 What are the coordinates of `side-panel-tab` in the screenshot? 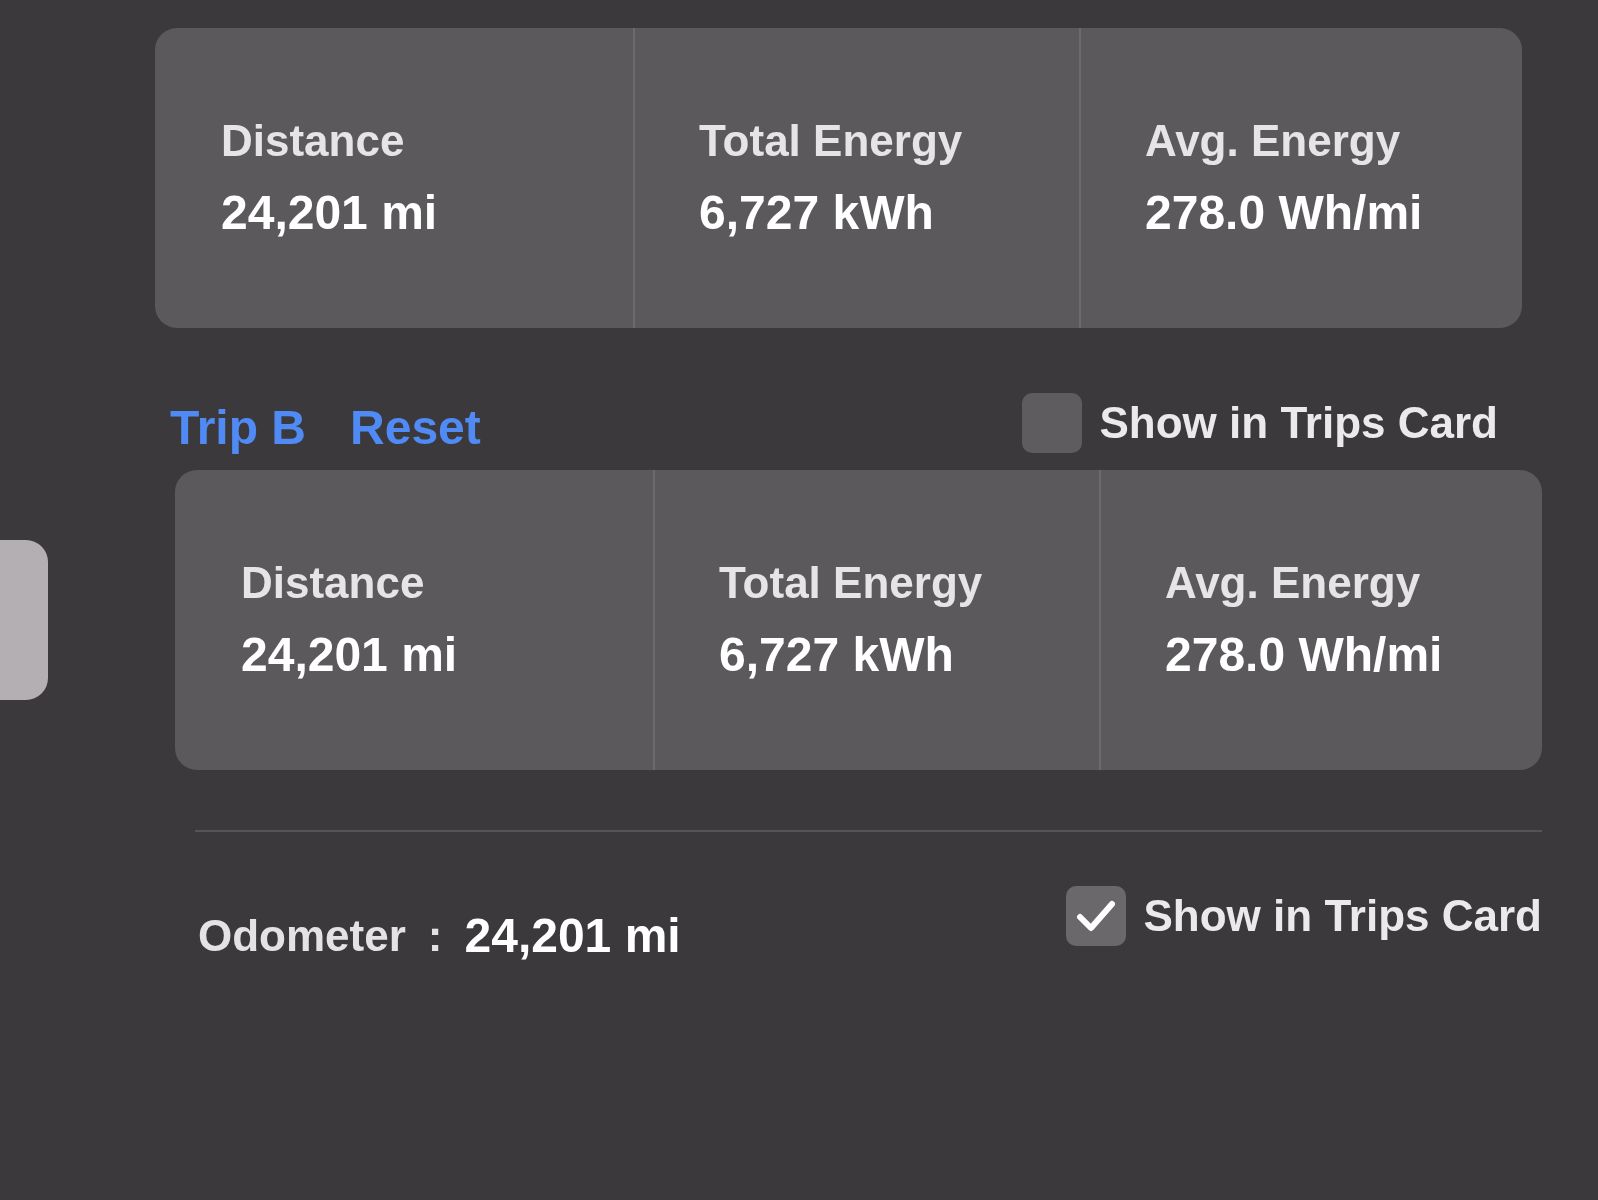 It's located at (24, 620).